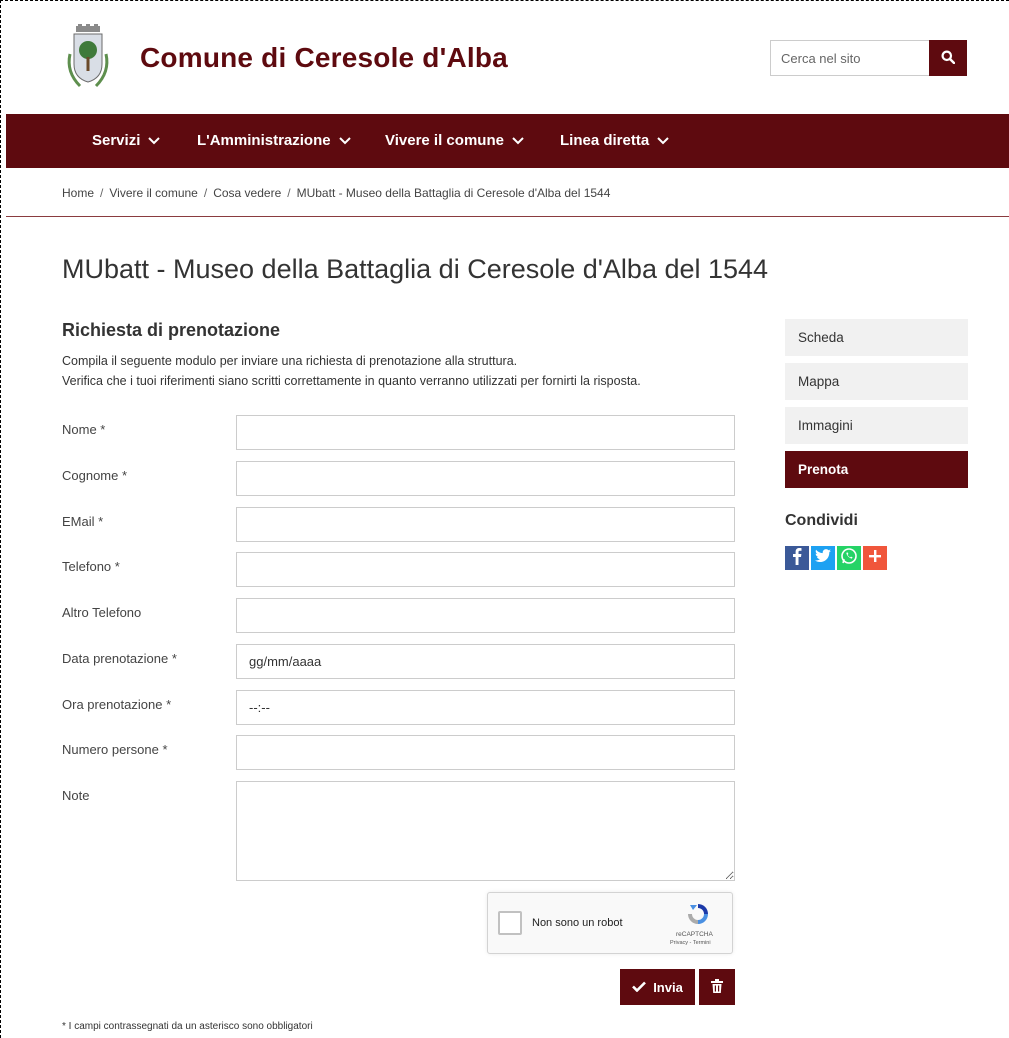 The width and height of the screenshot is (1009, 1038). I want to click on checkmark-icon, so click(639, 987).